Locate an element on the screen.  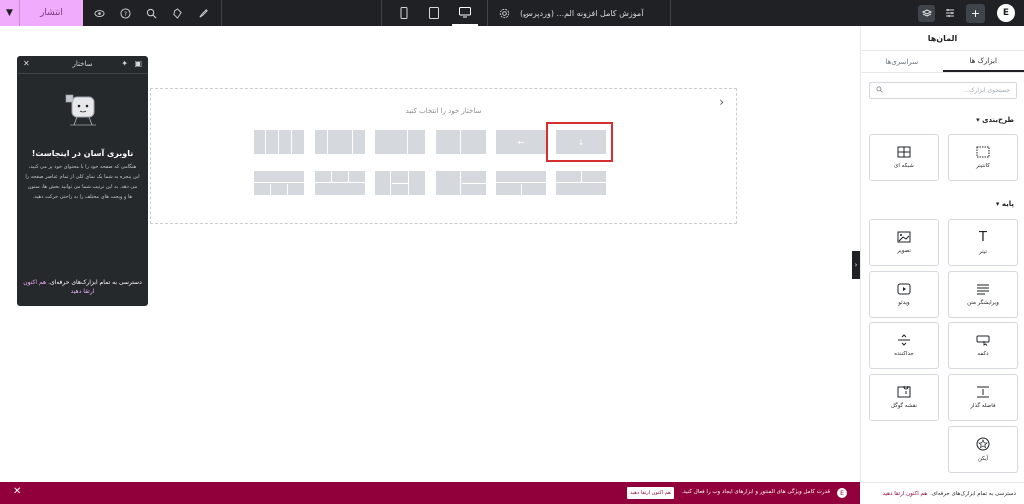
highlight-box is located at coordinates (579, 142).